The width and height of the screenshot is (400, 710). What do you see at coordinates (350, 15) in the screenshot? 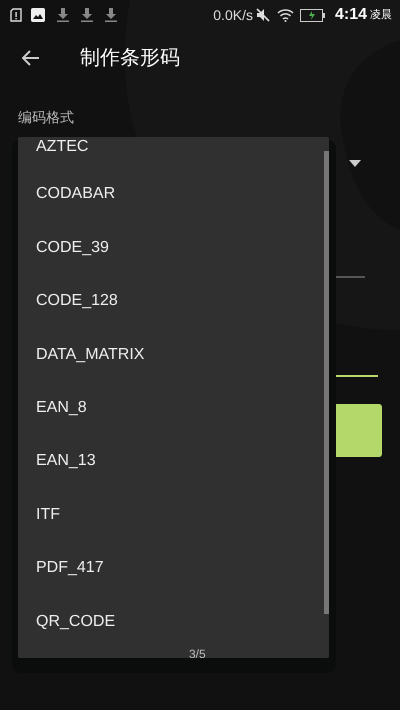
I see `clock-time: 4:14` at bounding box center [350, 15].